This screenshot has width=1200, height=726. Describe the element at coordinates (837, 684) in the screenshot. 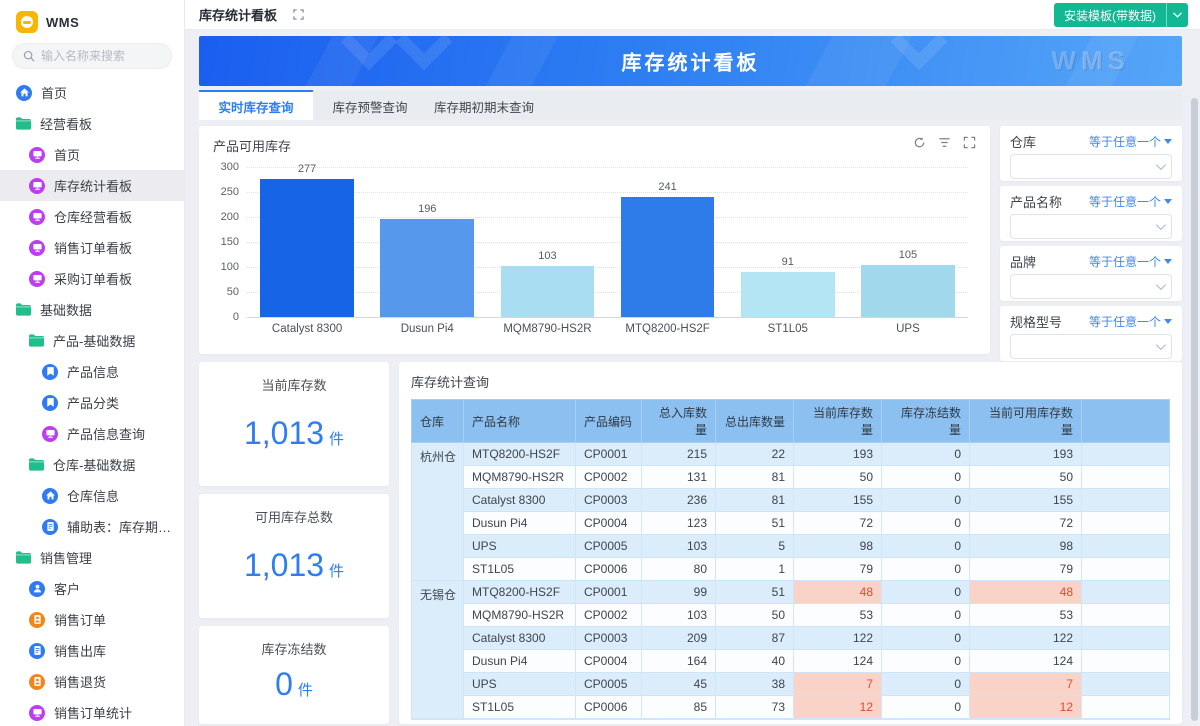

I see `table-cell: 7` at that location.